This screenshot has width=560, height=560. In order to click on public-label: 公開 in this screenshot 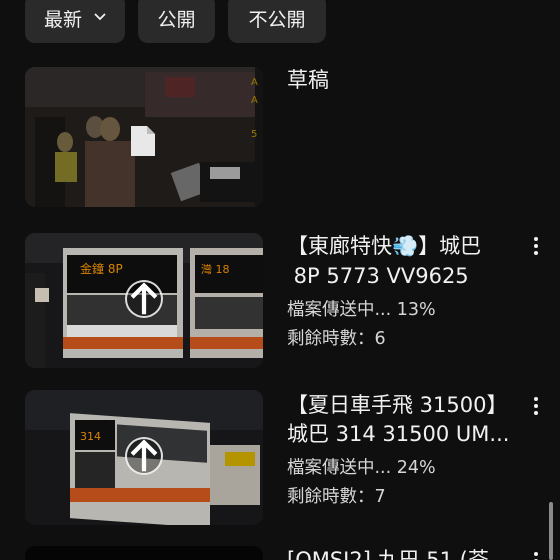, I will do `click(176, 20)`.